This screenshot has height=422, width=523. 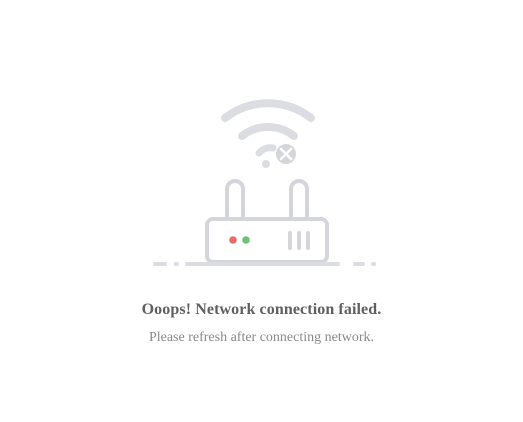 I want to click on close-circle-icon, so click(x=286, y=154).